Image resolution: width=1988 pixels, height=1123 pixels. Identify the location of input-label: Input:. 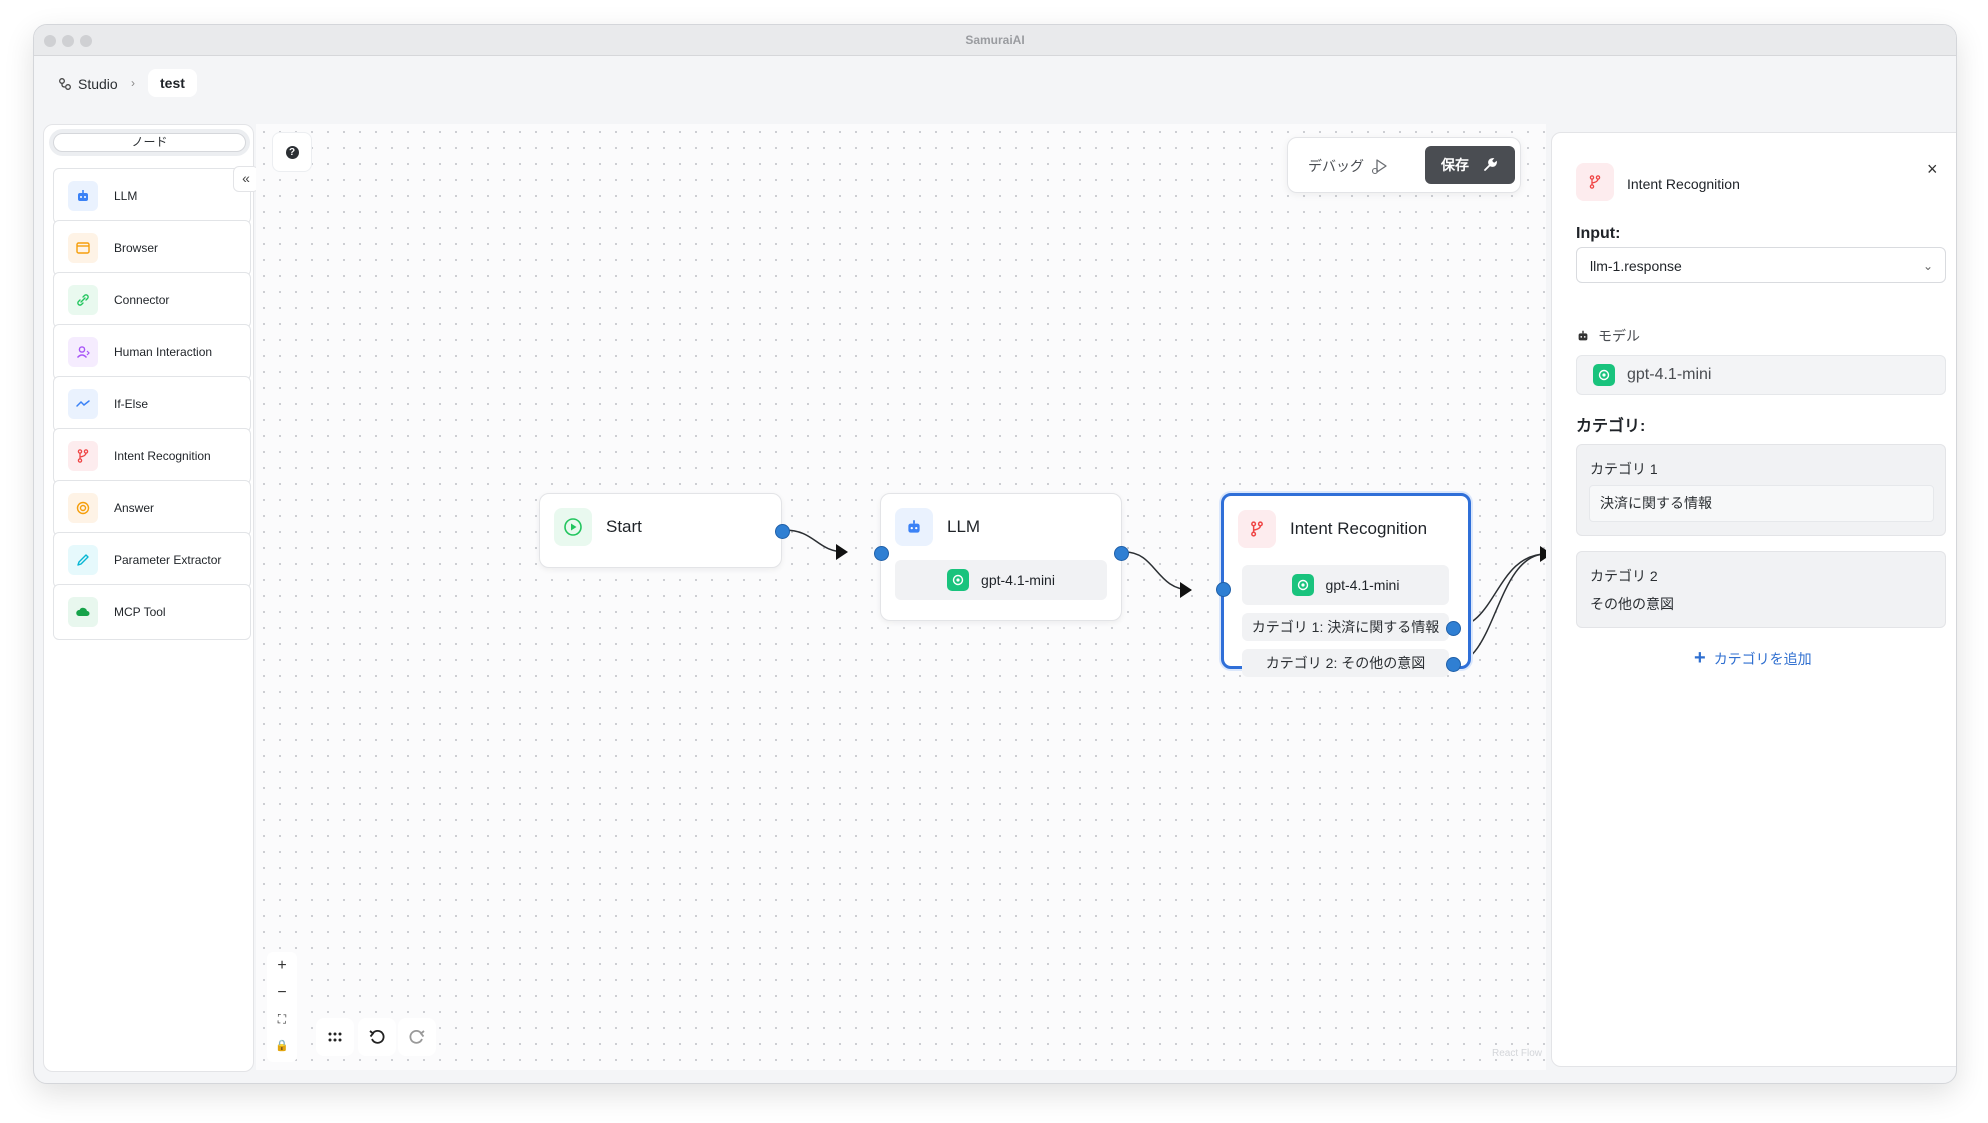
(1598, 233).